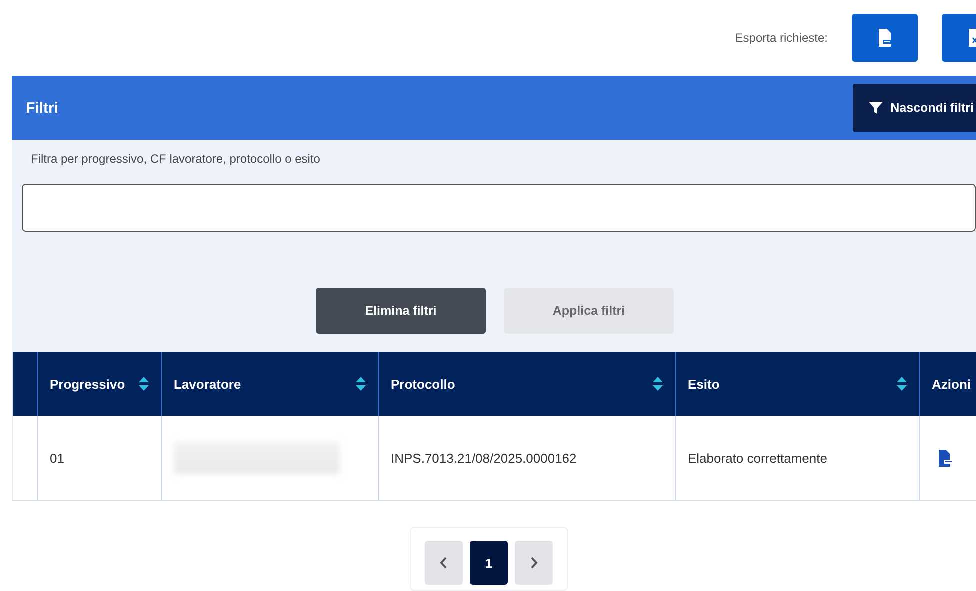  What do you see at coordinates (914, 108) in the screenshot?
I see `hide-filters-button: Nascondi filtri` at bounding box center [914, 108].